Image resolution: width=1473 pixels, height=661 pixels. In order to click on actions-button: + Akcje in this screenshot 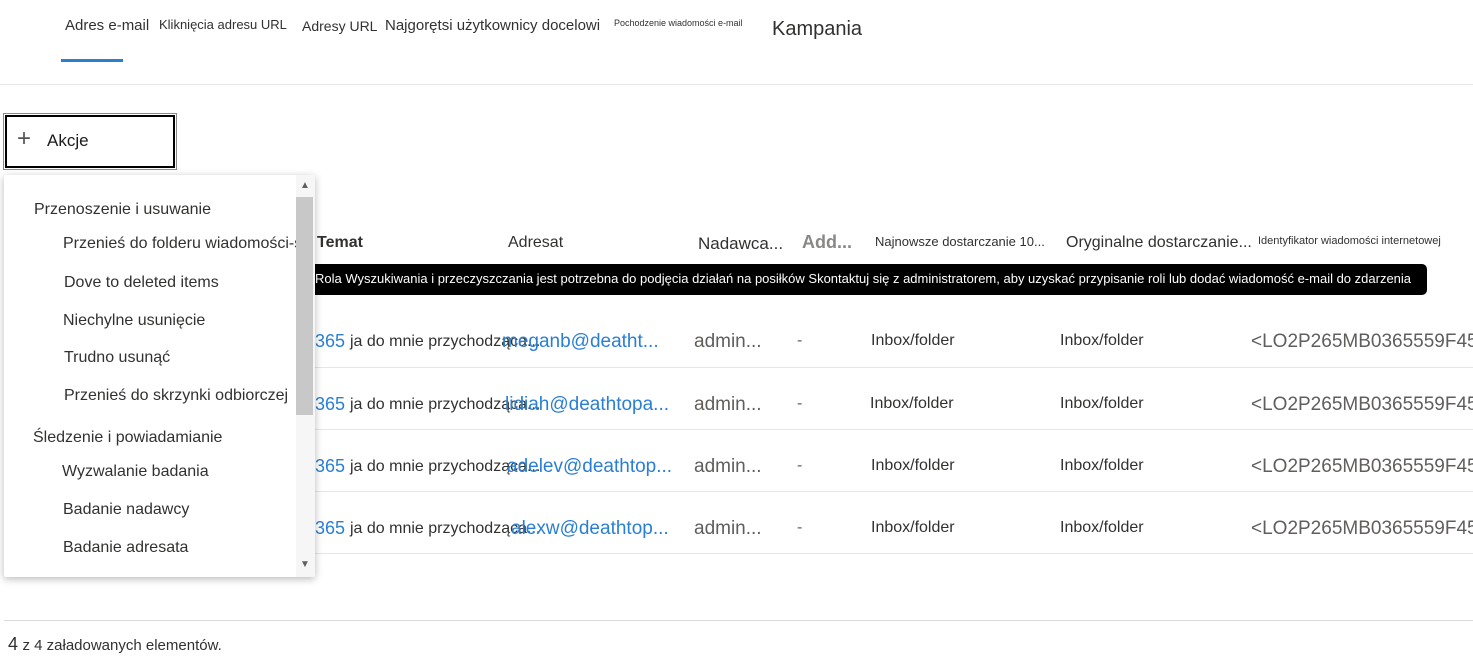, I will do `click(90, 141)`.